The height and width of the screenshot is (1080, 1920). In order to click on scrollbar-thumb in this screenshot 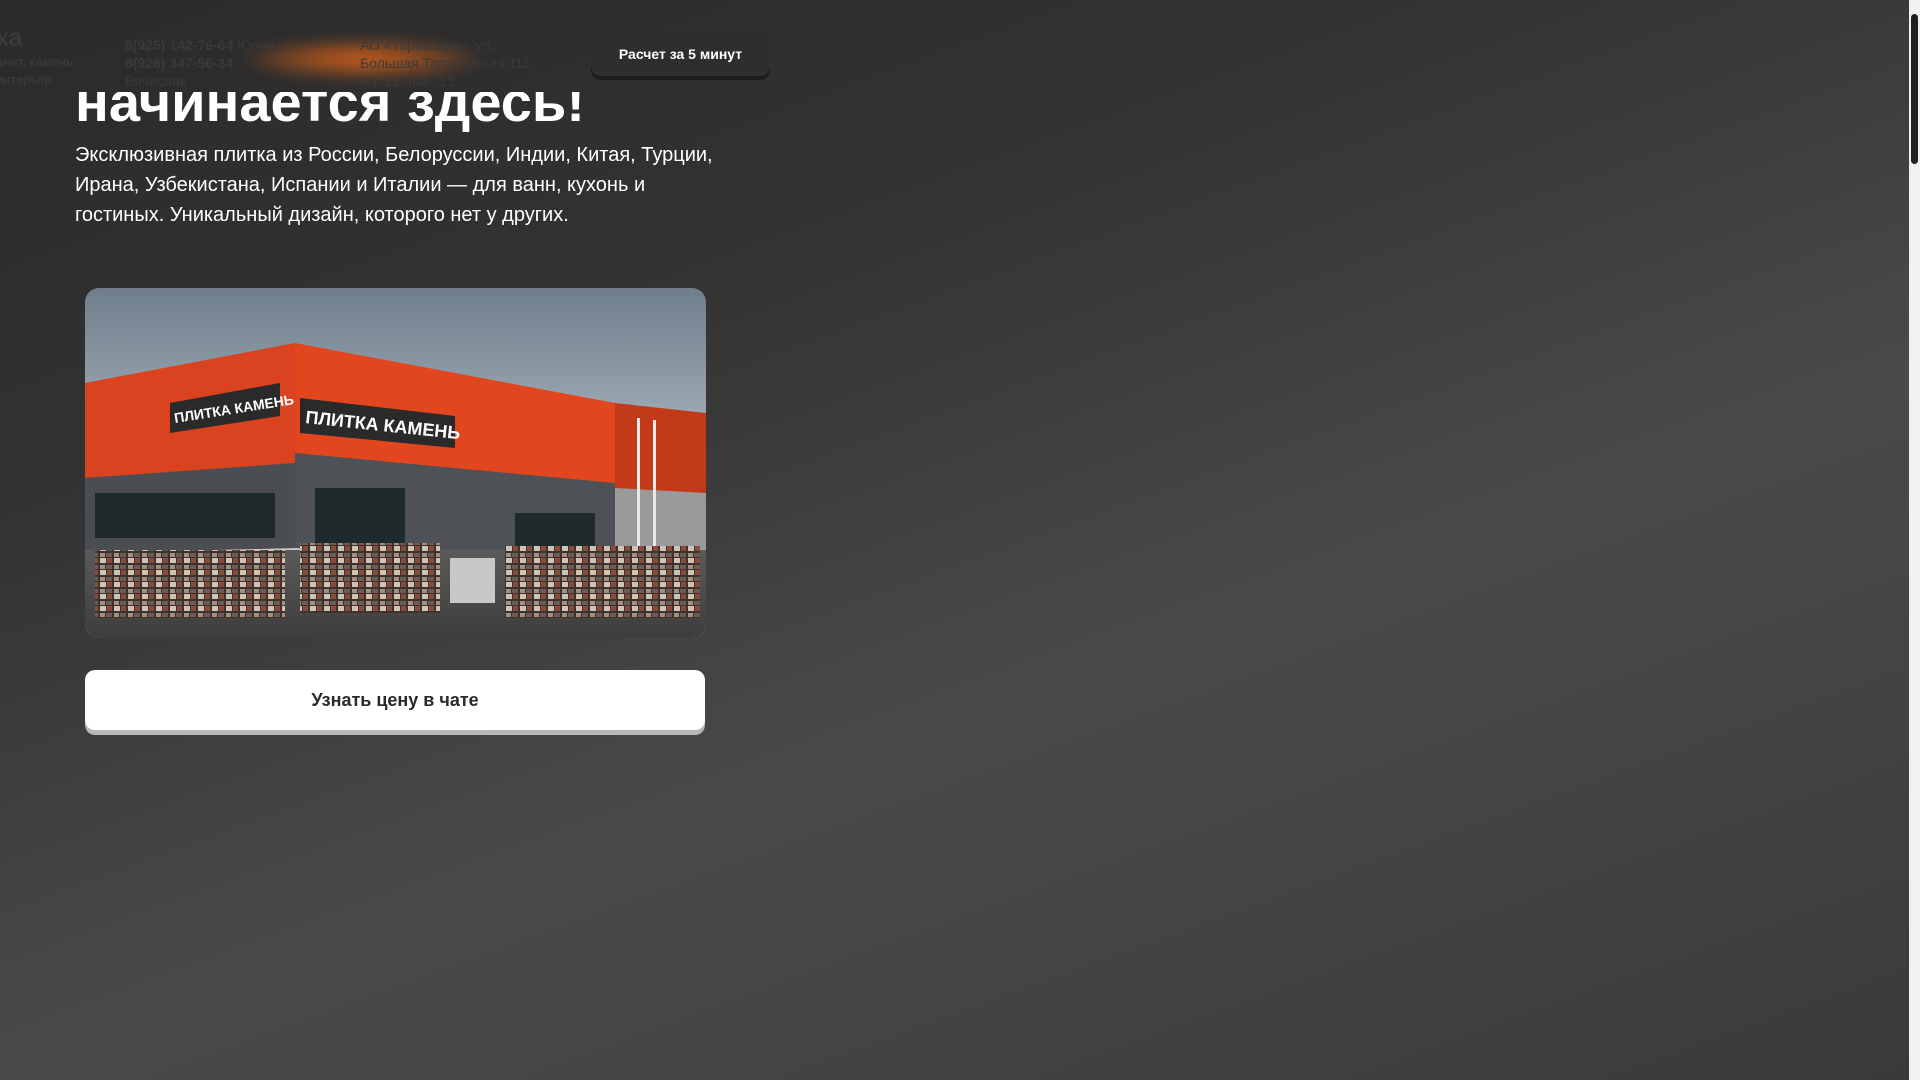, I will do `click(1914, 89)`.